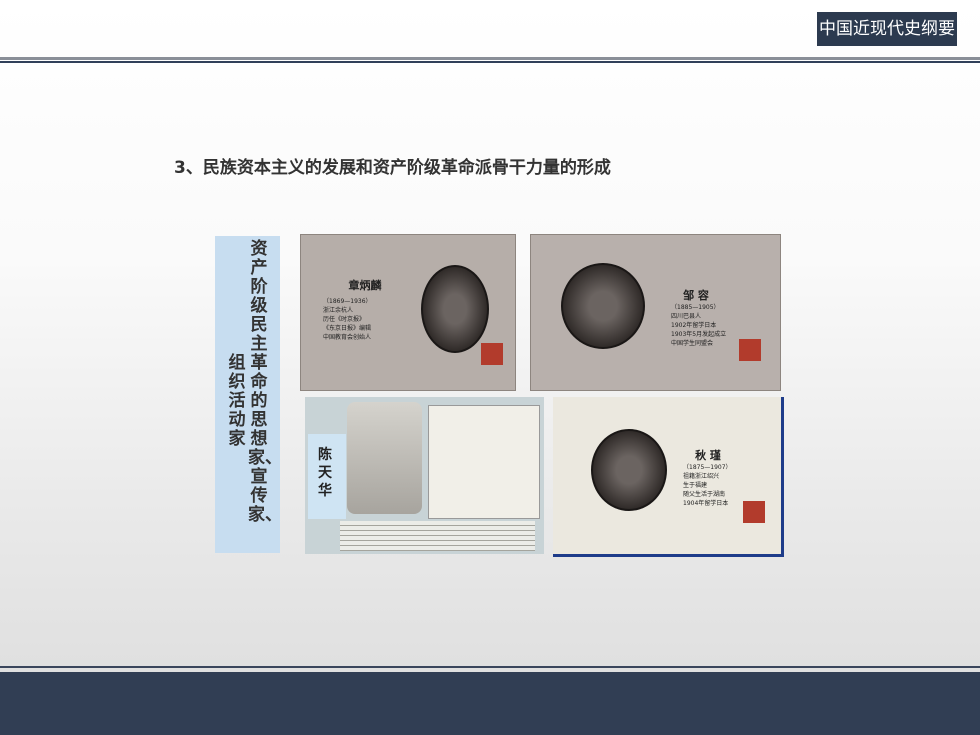  Describe the element at coordinates (490, 58) in the screenshot. I see `header-divider` at that location.